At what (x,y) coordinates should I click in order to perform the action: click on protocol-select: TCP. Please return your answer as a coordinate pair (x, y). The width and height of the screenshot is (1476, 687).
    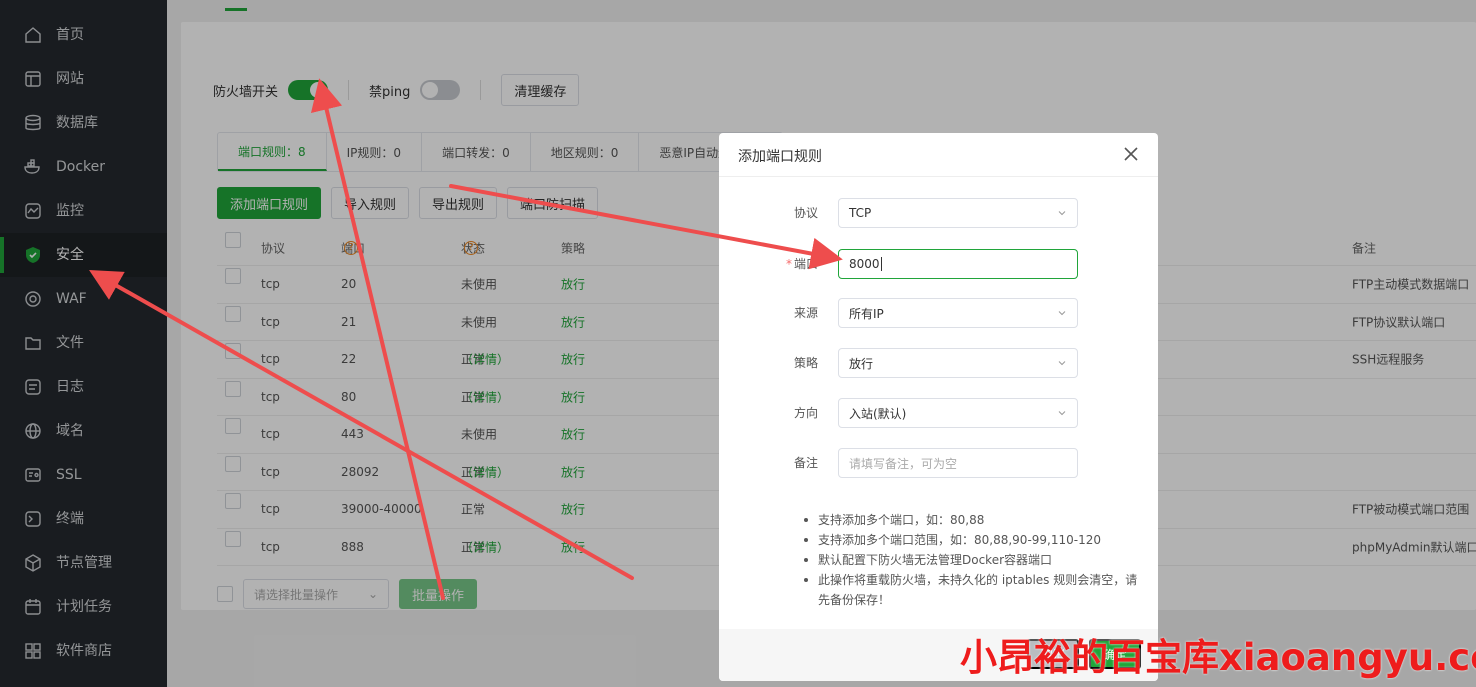
    Looking at the image, I should click on (958, 213).